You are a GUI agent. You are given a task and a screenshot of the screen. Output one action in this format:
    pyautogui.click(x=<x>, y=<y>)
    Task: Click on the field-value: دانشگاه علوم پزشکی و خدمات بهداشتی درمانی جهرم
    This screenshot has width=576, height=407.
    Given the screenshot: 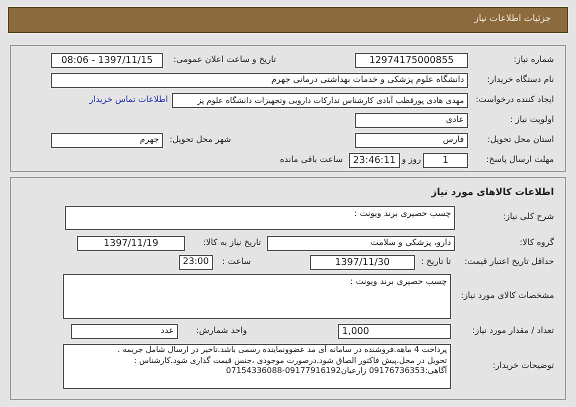 What is the action you would take?
    pyautogui.click(x=259, y=80)
    